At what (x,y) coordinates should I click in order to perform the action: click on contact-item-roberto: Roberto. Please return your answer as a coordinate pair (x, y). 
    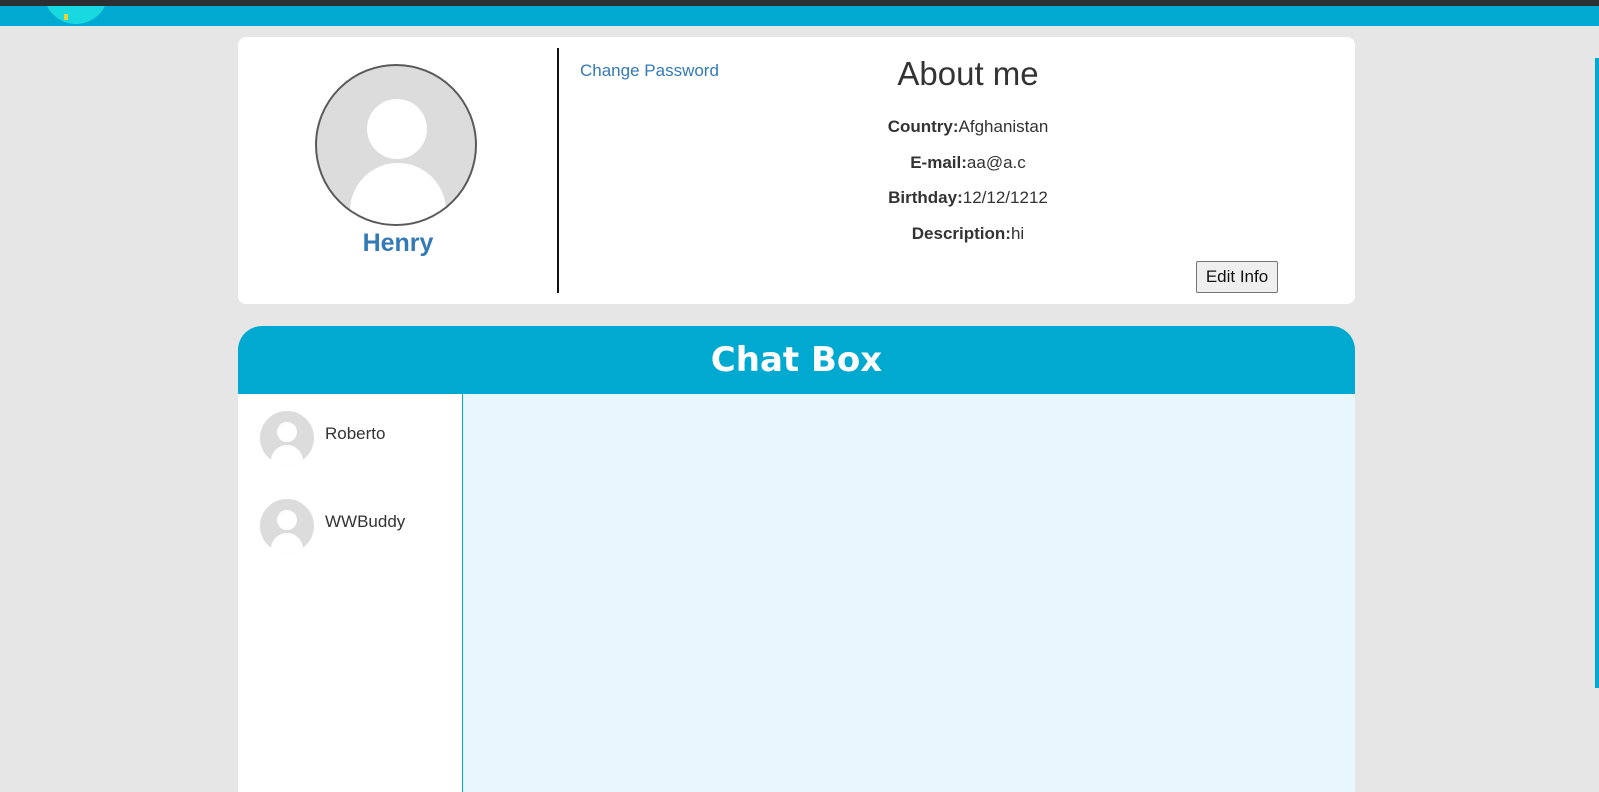
    Looking at the image, I should click on (360, 439).